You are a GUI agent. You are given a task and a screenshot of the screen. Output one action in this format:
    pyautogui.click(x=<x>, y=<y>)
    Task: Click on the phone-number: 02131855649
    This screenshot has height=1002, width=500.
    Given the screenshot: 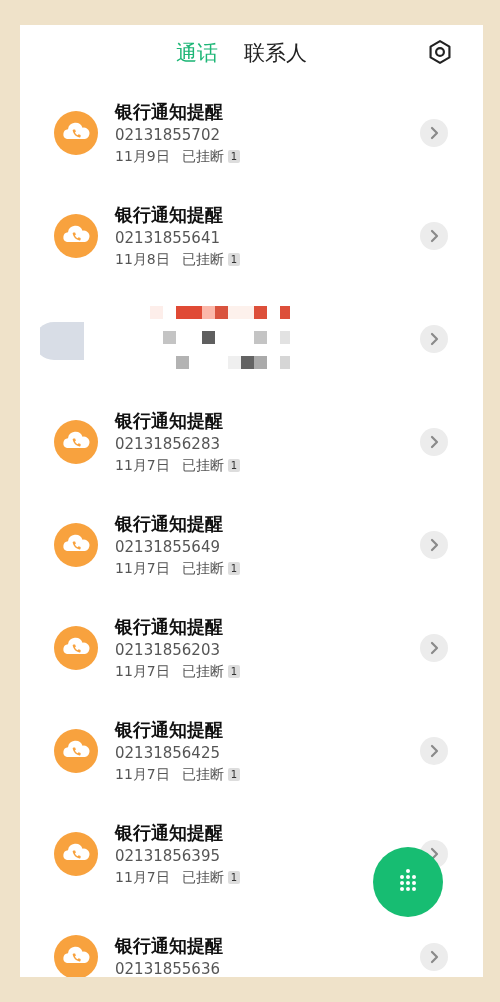 What is the action you would take?
    pyautogui.click(x=168, y=547)
    